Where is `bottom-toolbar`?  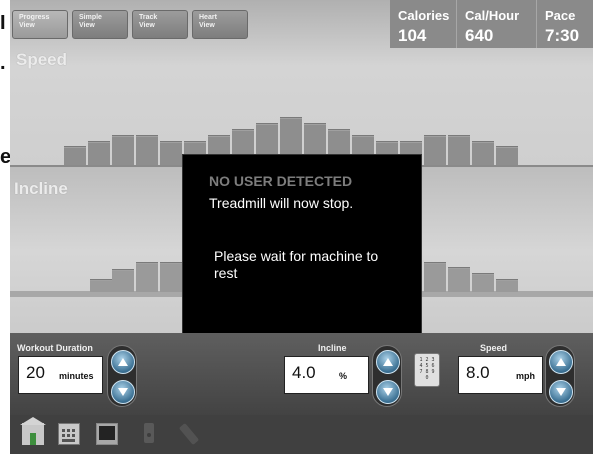
bottom-toolbar is located at coordinates (301, 434).